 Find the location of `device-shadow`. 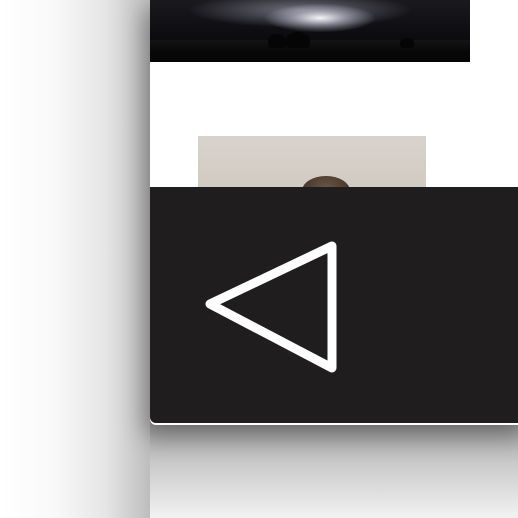

device-shadow is located at coordinates (334, 469).